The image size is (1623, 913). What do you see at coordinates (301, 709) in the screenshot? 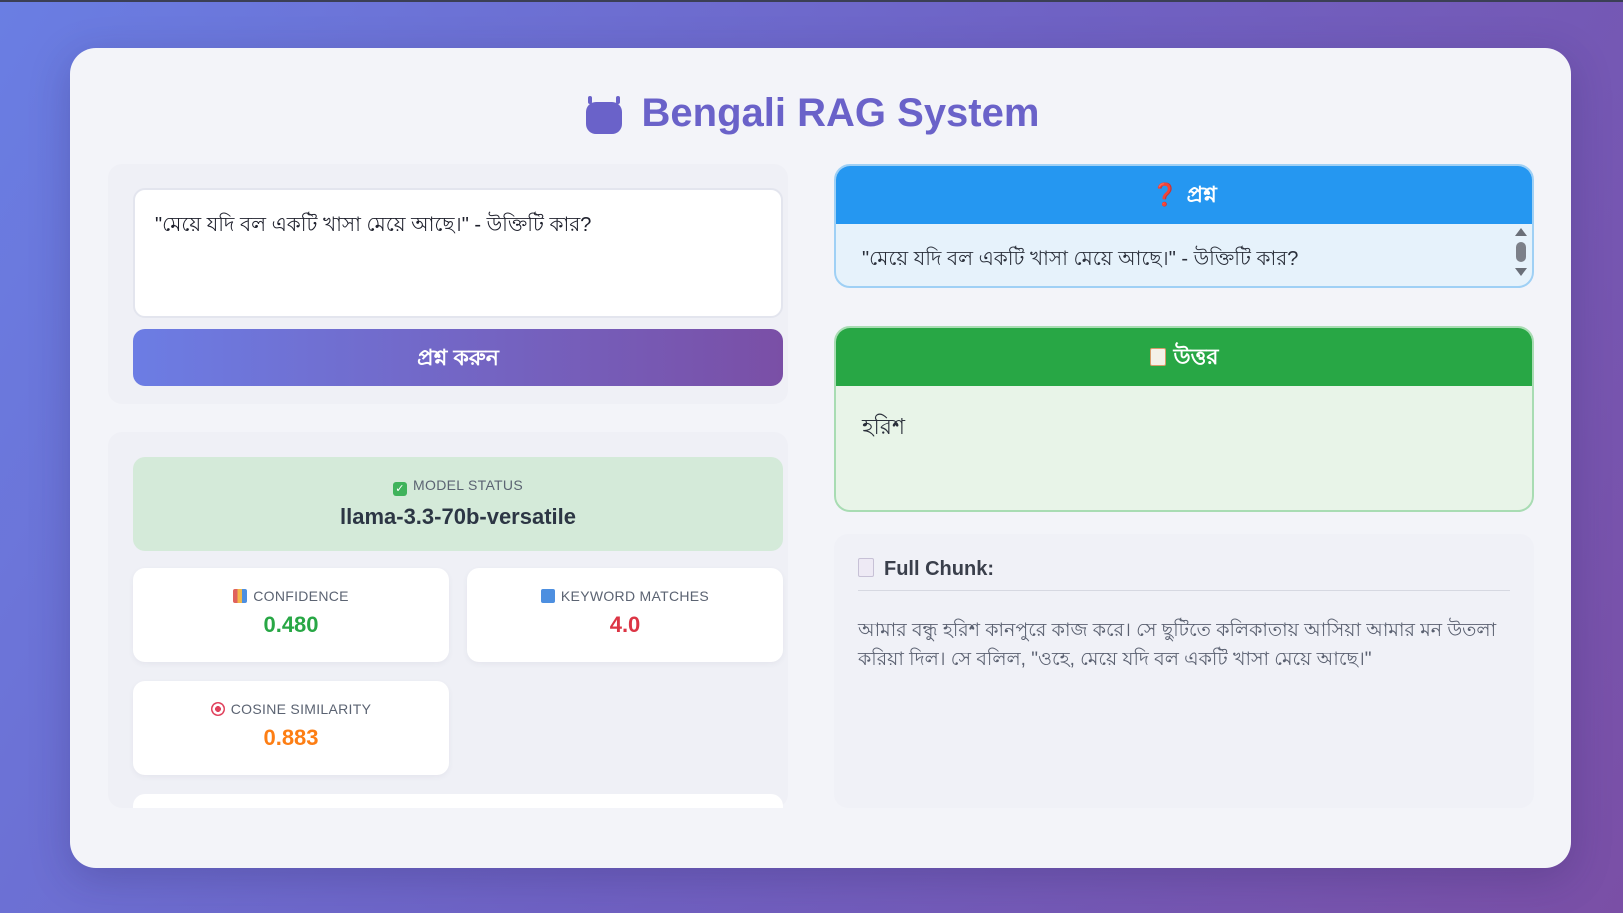
I see `cosine-similarity-label: COSINE SIMILARITY` at bounding box center [301, 709].